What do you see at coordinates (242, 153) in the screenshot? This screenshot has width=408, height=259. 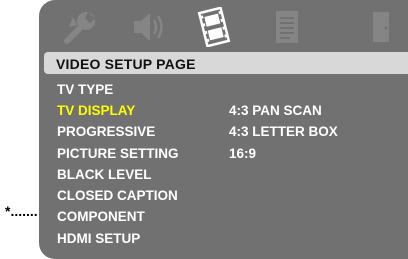 I see `option-16-9: 16:9` at bounding box center [242, 153].